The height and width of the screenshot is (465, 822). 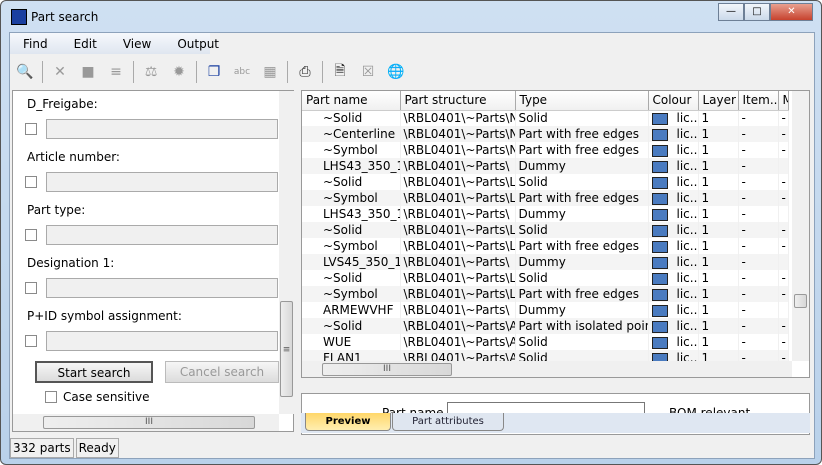 What do you see at coordinates (757, 12) in the screenshot?
I see `maximize-button: □` at bounding box center [757, 12].